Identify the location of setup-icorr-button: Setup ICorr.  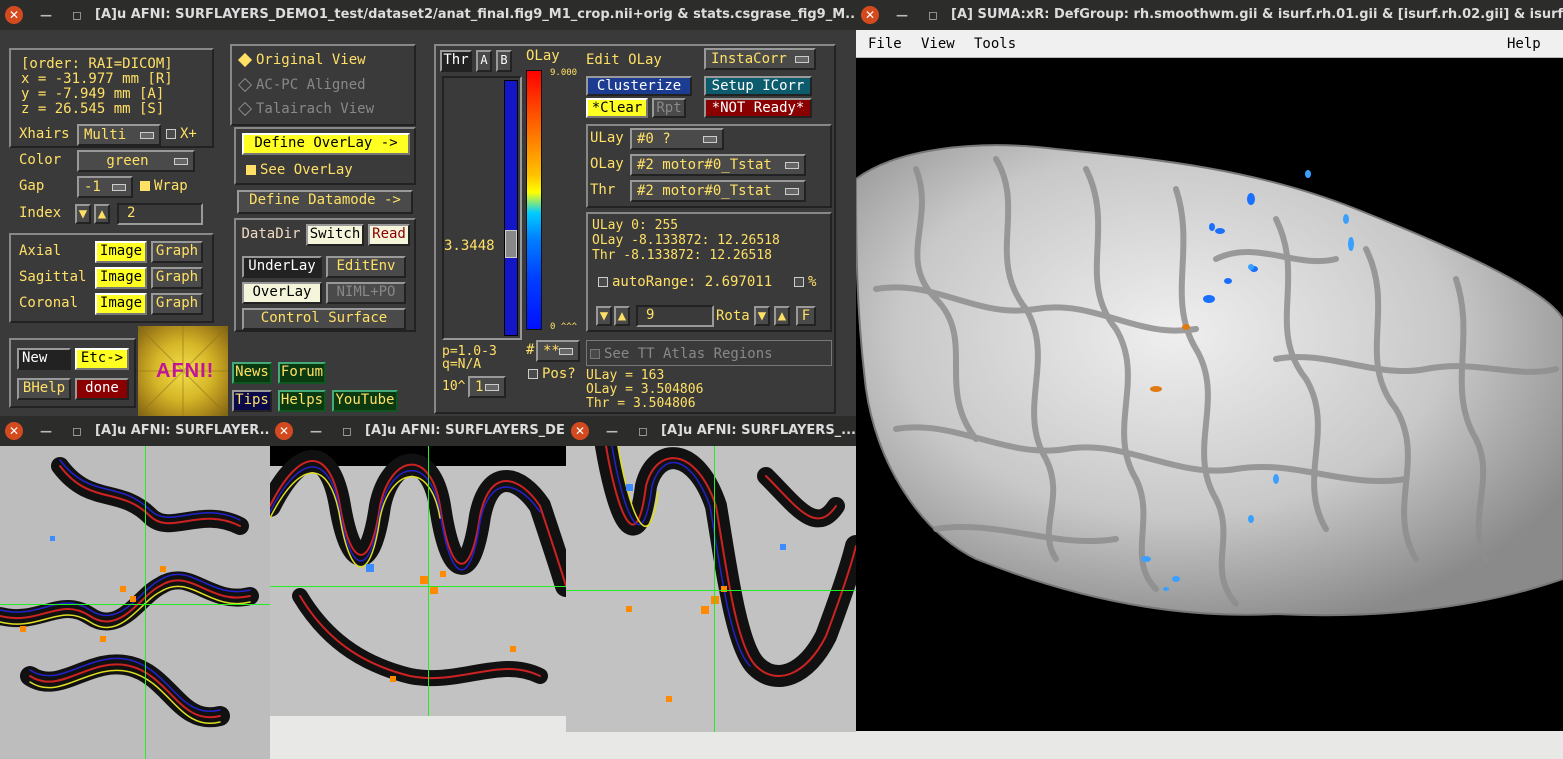
(758, 86).